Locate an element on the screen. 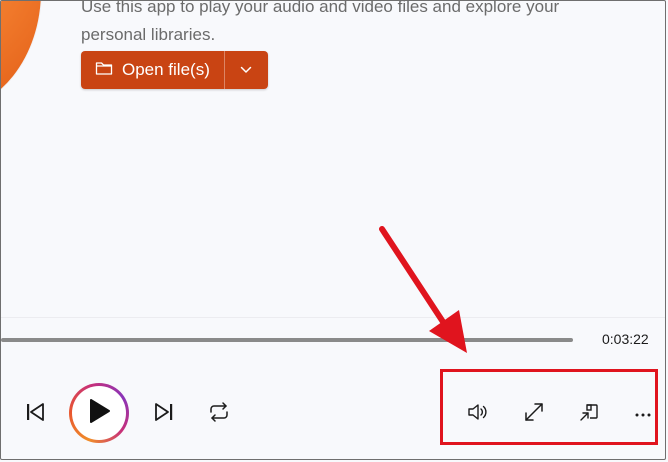 This screenshot has height=462, width=668. open-file-split-button: Open file(s) is located at coordinates (174, 70).